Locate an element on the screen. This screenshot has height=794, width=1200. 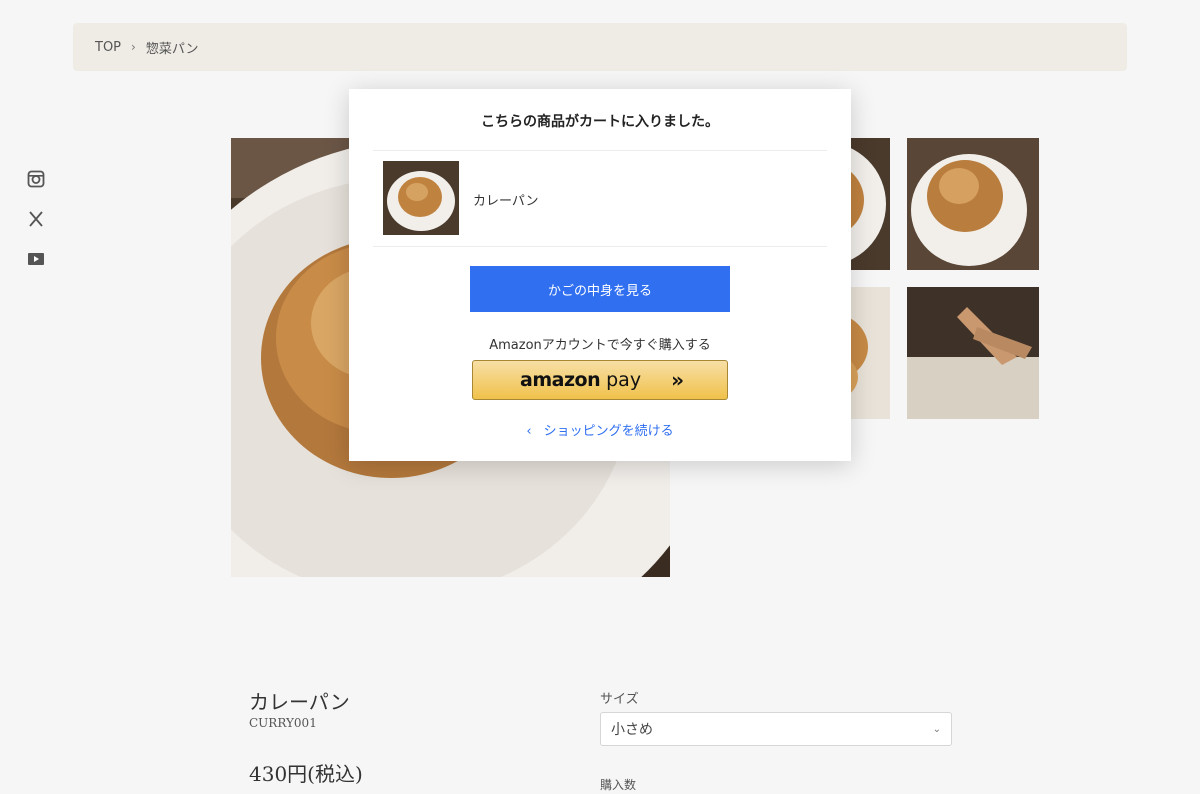
breadcrumb: TOP › 惣菜パン is located at coordinates (600, 47).